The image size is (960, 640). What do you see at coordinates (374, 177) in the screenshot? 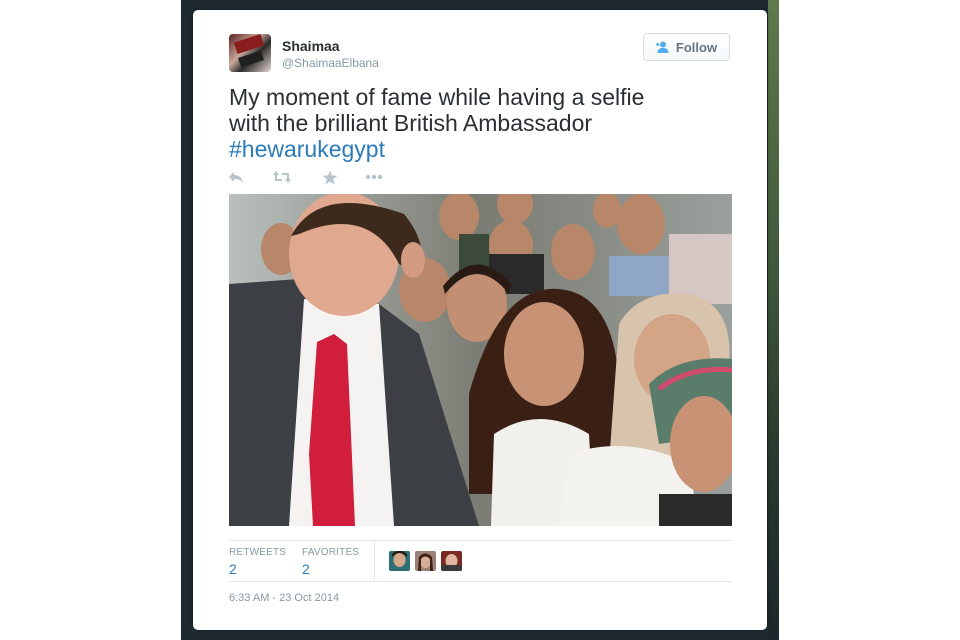
I see `more-icon` at bounding box center [374, 177].